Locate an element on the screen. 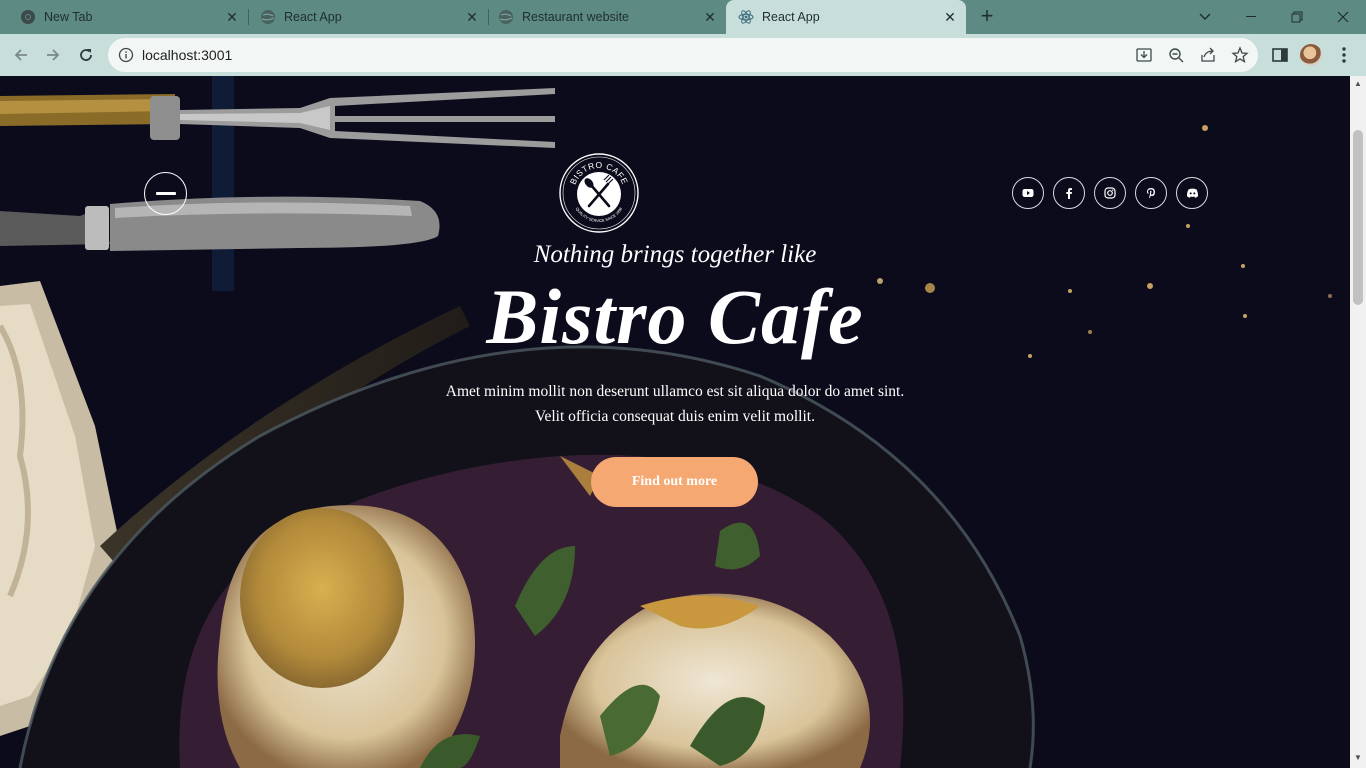 This screenshot has height=768, width=1366. menu-toggle-button is located at coordinates (165, 193).